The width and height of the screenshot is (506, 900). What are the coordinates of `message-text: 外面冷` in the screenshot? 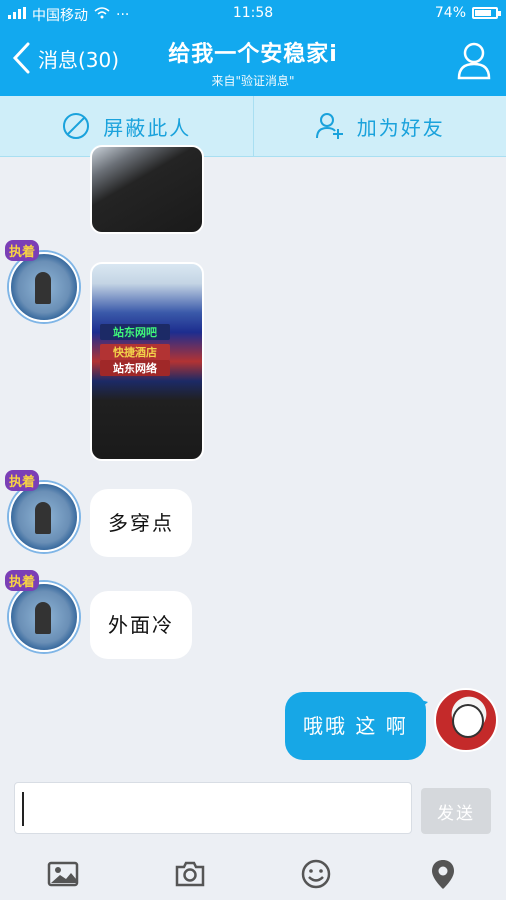 It's located at (141, 625).